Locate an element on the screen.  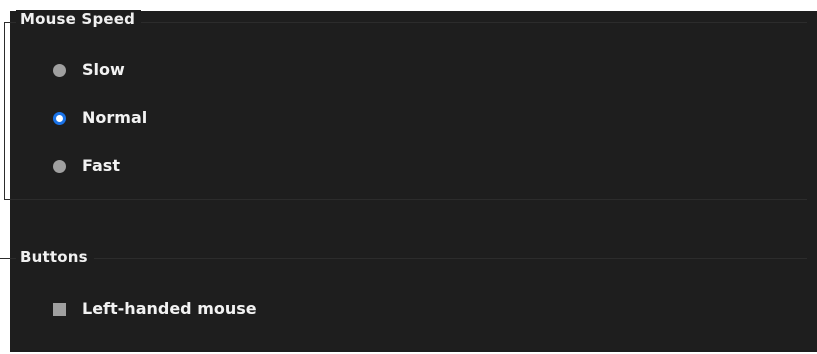
left-handed-mouse-option: Left-handed mouse is located at coordinates (155, 309).